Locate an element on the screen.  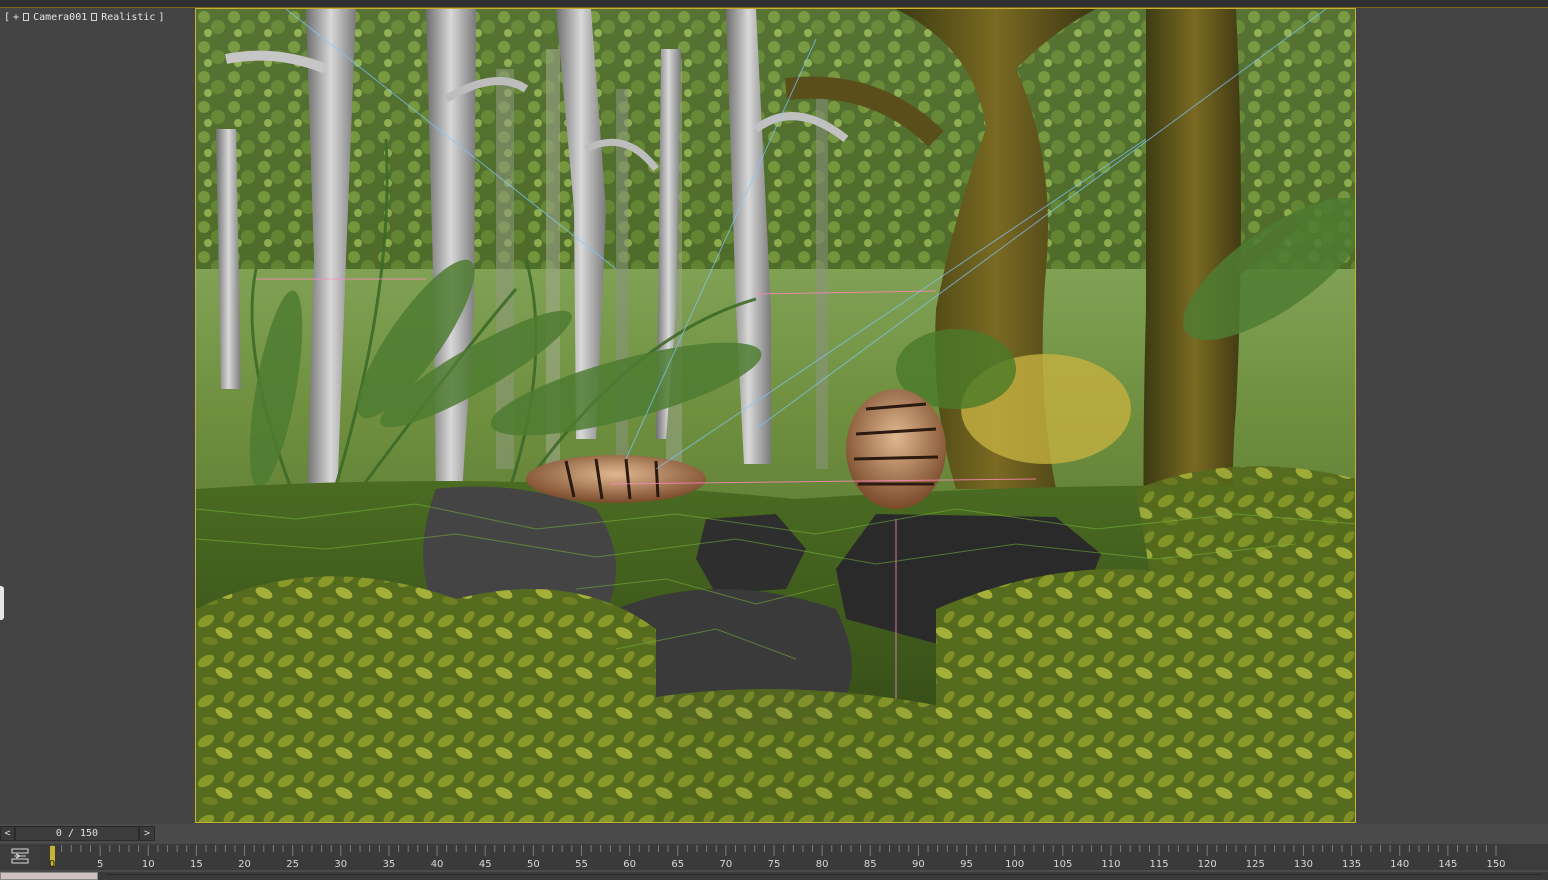
trackbar-frame-label: 150 is located at coordinates (1495, 864).